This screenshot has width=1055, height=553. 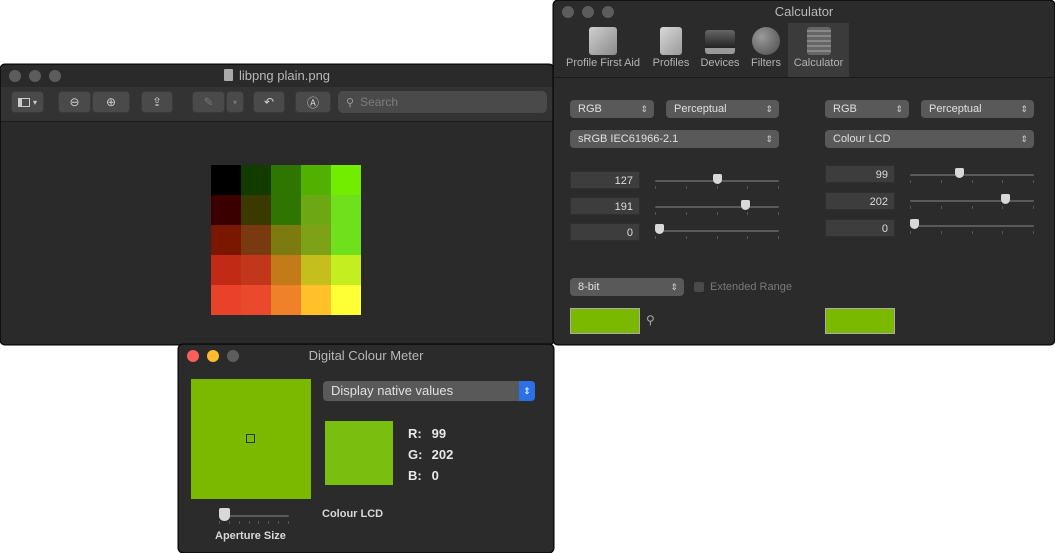 I want to click on aperture-size-label: Aperture Size, so click(x=250, y=536).